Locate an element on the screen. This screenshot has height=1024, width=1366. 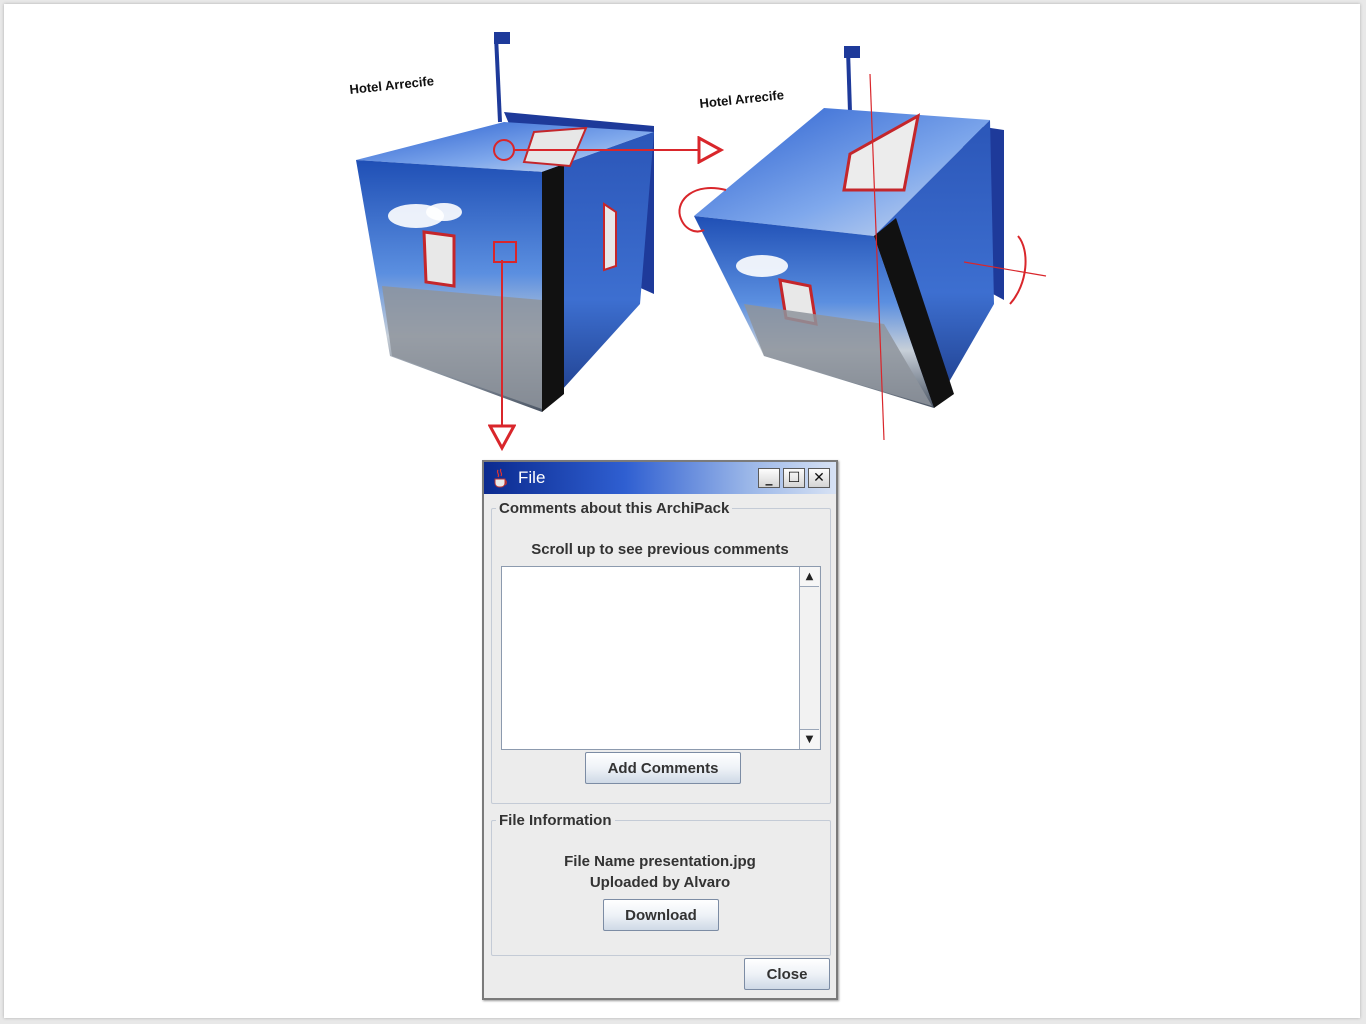
file-name-text: File Name presentation.jpg is located at coordinates (660, 861).